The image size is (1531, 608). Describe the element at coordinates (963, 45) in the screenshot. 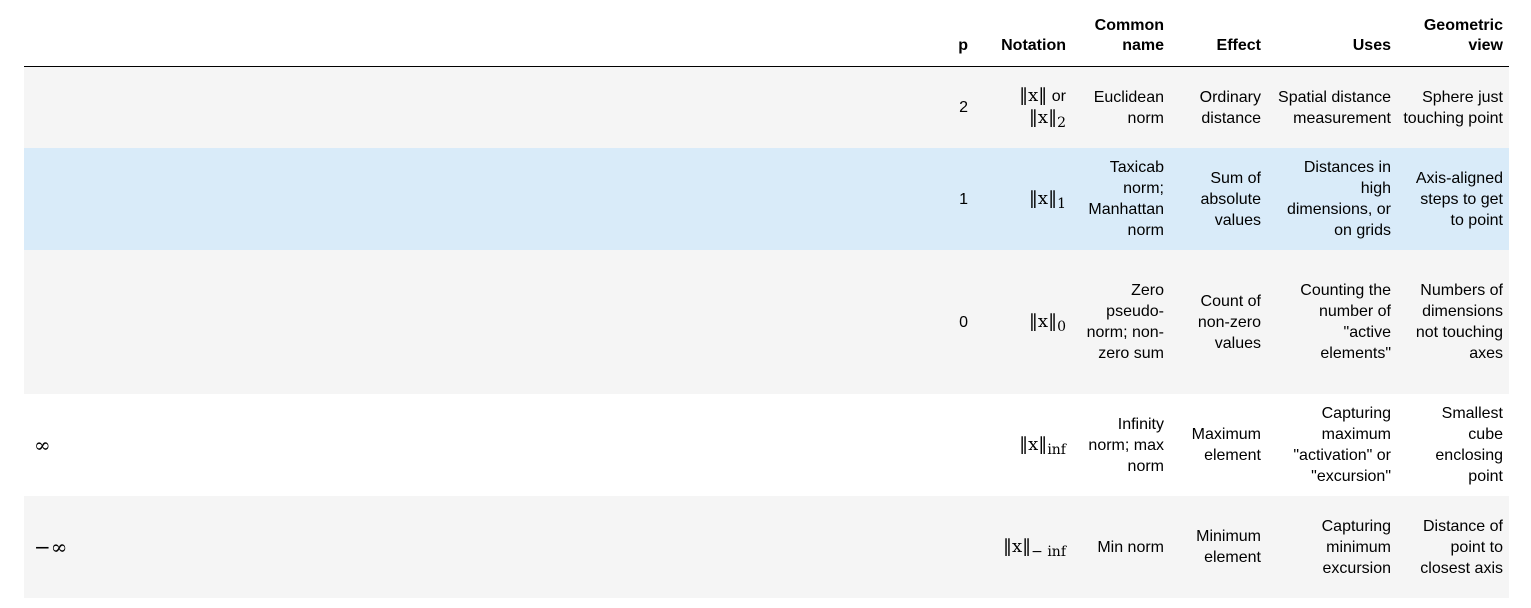

I see `header-p: p` at that location.